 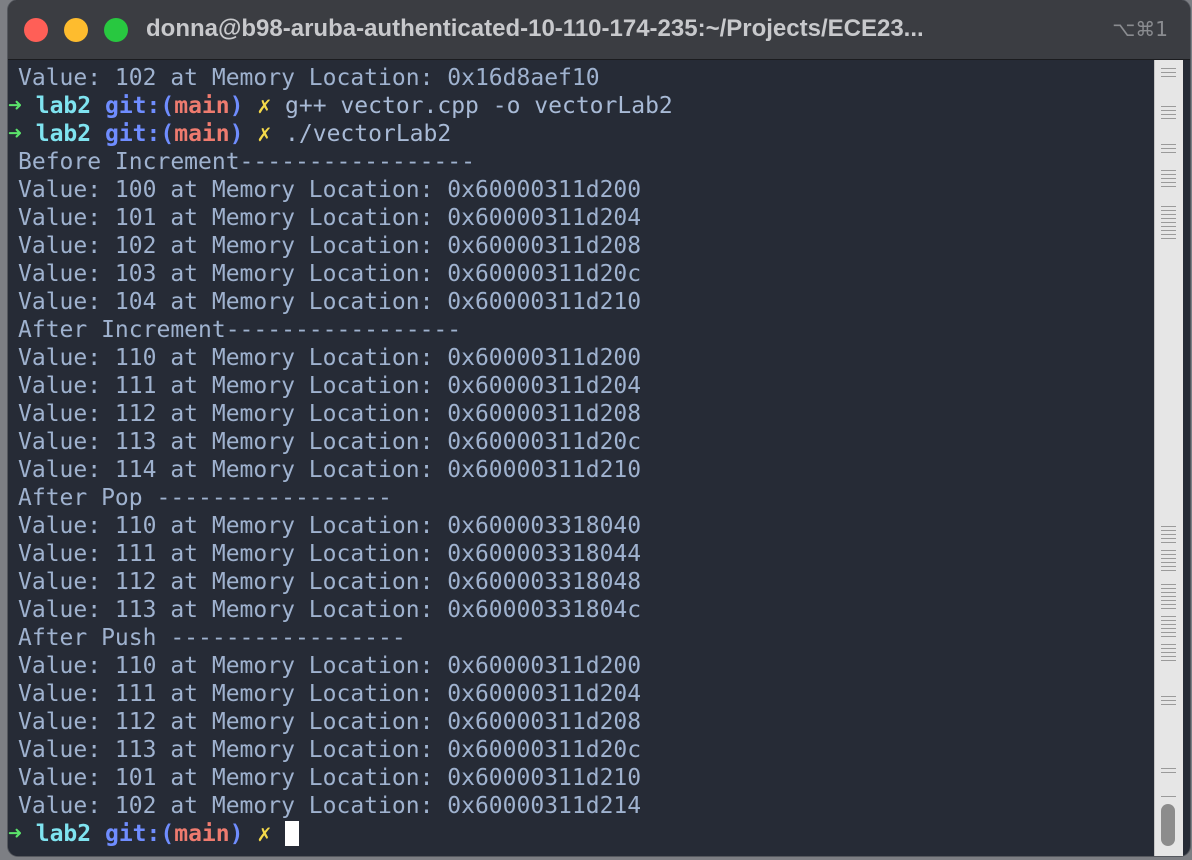 I want to click on scrollbar-thumb, so click(x=1168, y=825).